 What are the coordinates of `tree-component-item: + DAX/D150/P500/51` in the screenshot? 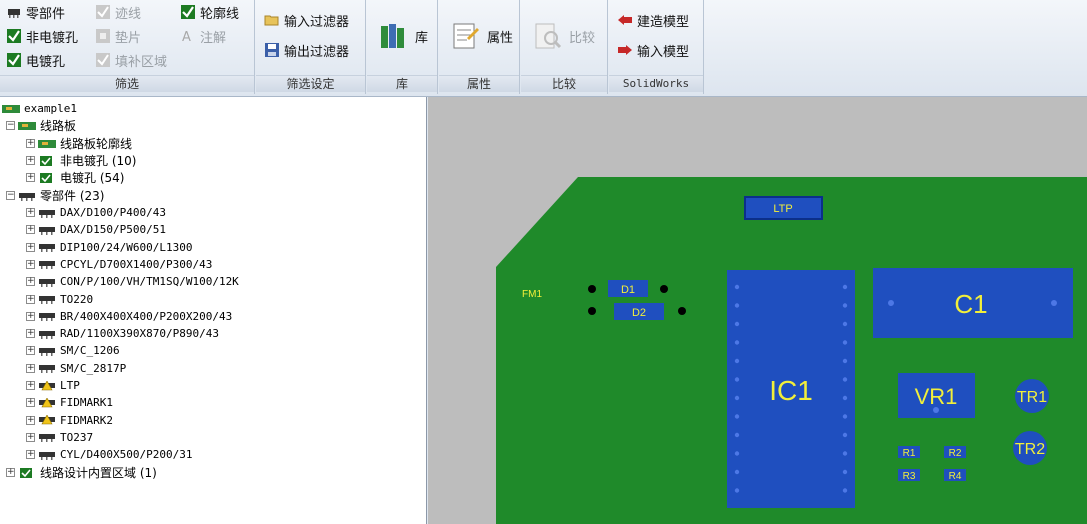 It's located at (96, 229).